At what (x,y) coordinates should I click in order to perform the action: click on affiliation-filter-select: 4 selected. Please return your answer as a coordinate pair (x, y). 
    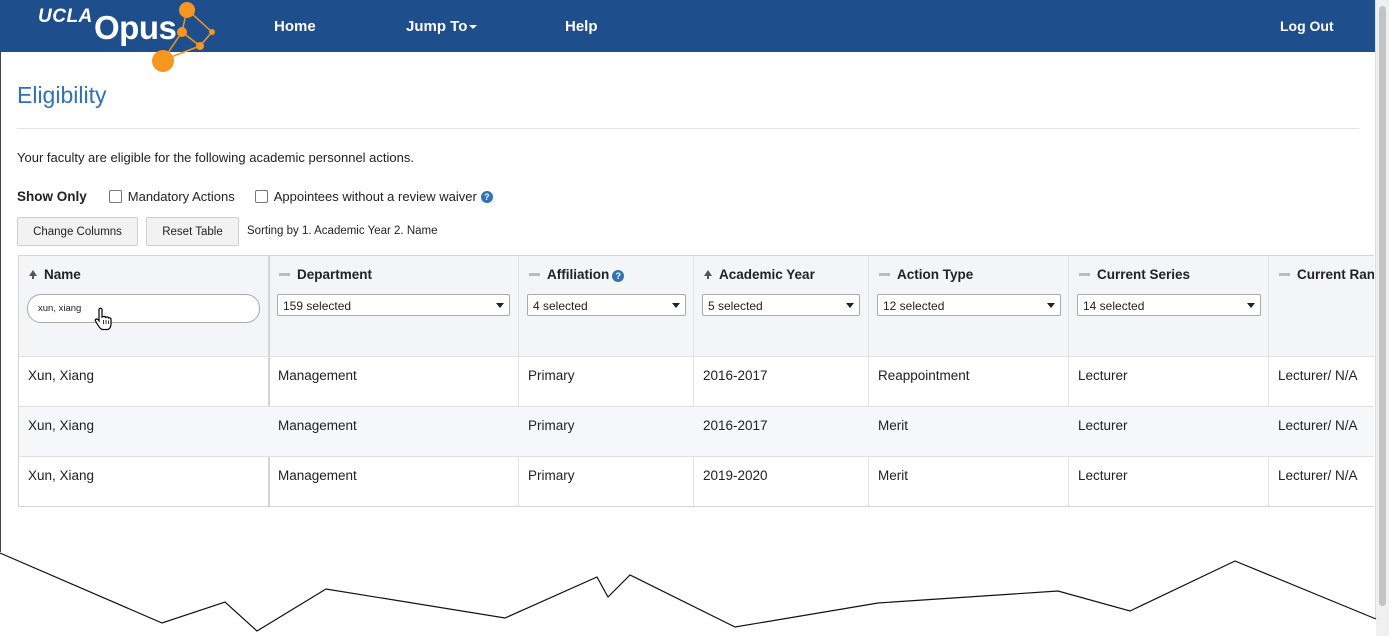
    Looking at the image, I should click on (606, 305).